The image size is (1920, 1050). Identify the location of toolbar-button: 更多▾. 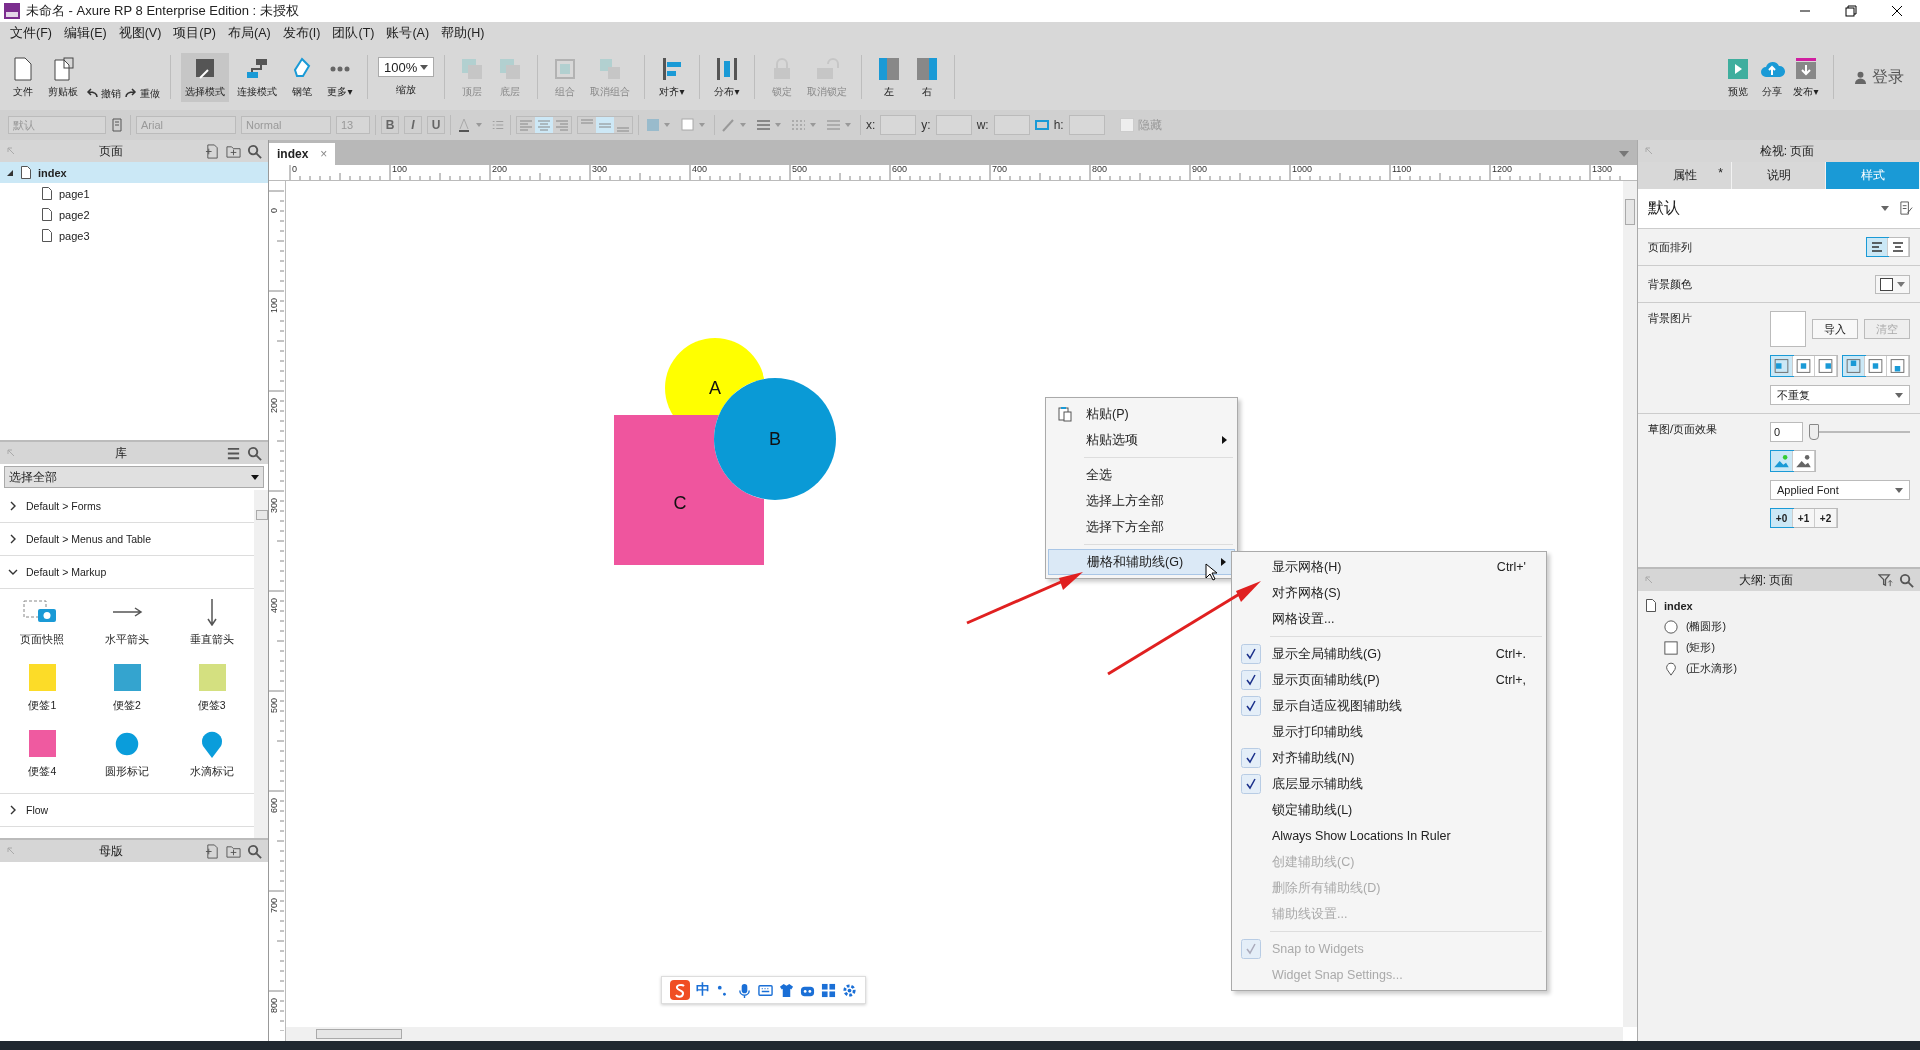
(340, 77).